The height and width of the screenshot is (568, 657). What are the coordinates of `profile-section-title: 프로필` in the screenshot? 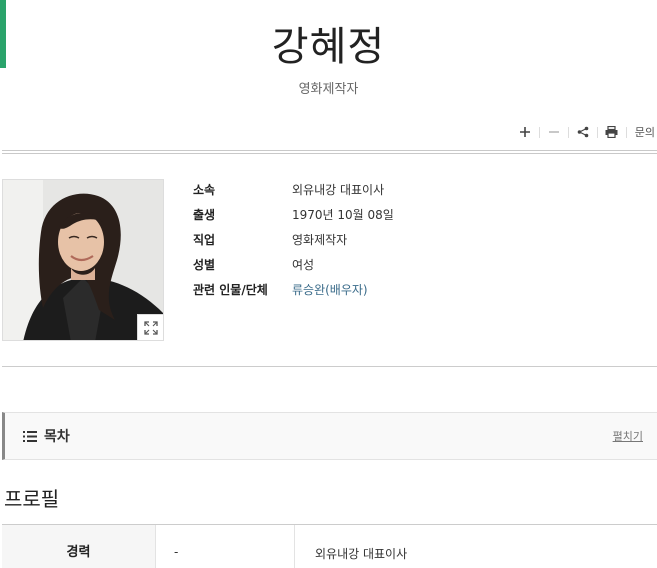 It's located at (32, 499).